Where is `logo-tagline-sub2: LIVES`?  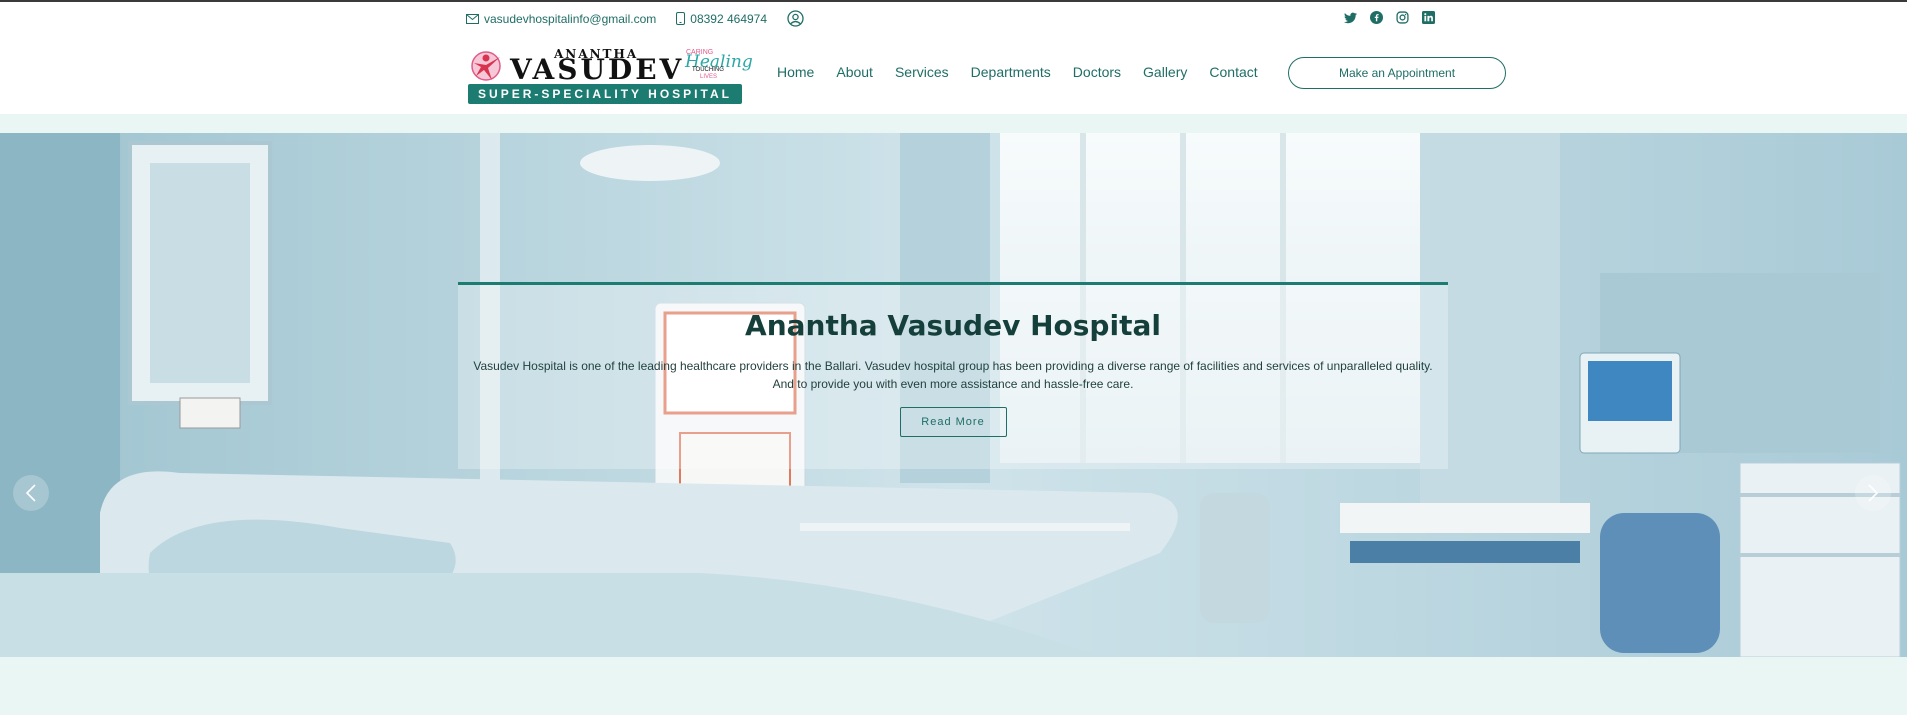
logo-tagline-sub2: LIVES is located at coordinates (709, 77).